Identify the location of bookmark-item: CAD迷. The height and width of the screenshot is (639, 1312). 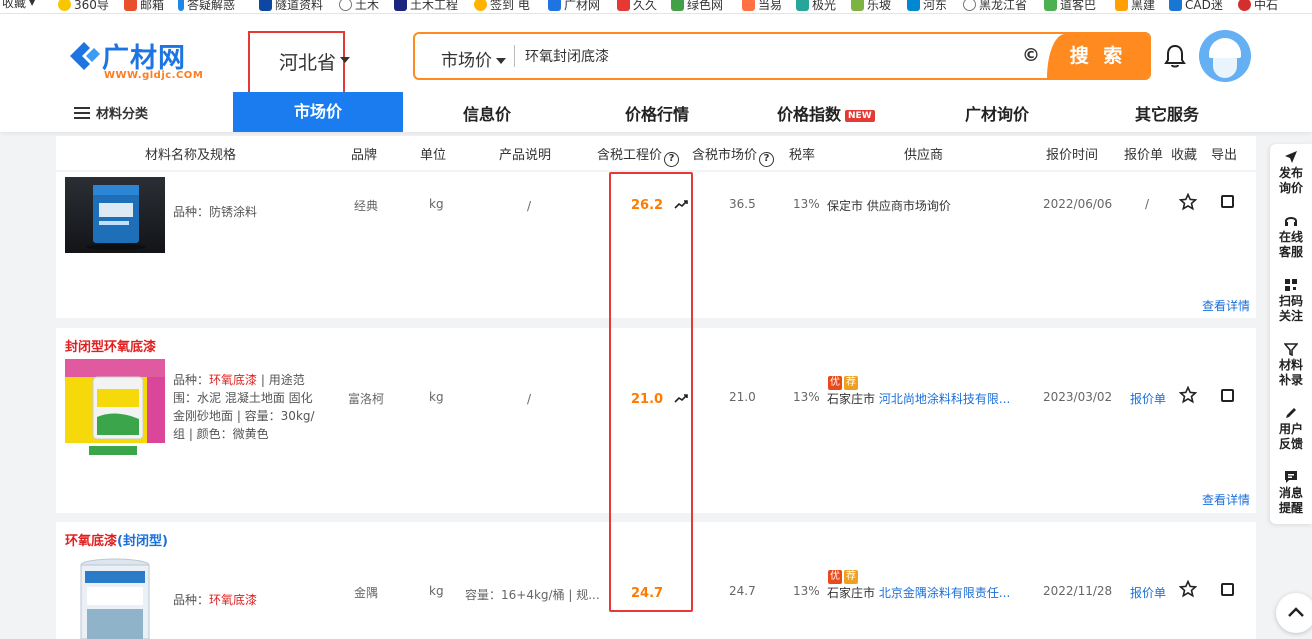
(1196, 5).